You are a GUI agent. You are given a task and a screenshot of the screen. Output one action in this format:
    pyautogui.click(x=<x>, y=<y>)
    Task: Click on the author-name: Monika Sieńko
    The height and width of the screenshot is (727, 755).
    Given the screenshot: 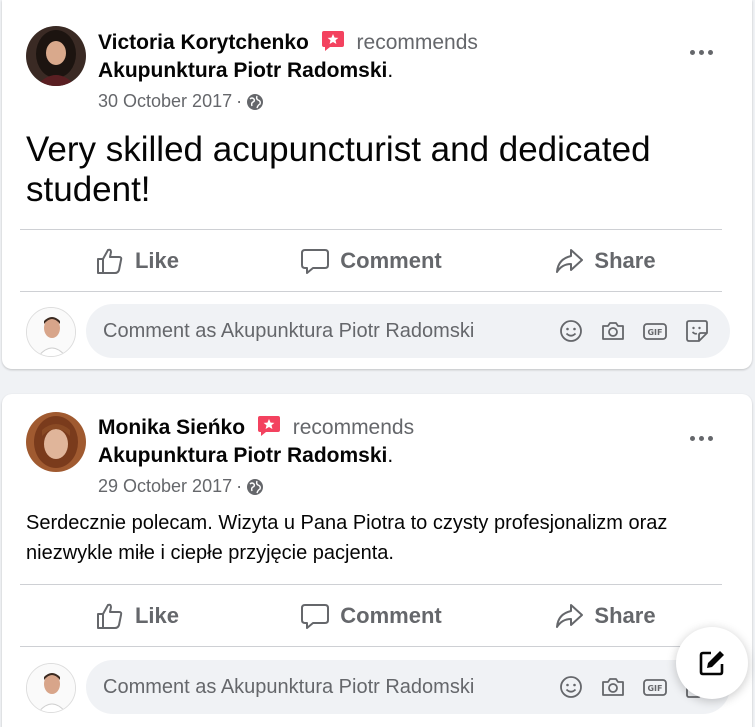 What is the action you would take?
    pyautogui.click(x=171, y=427)
    